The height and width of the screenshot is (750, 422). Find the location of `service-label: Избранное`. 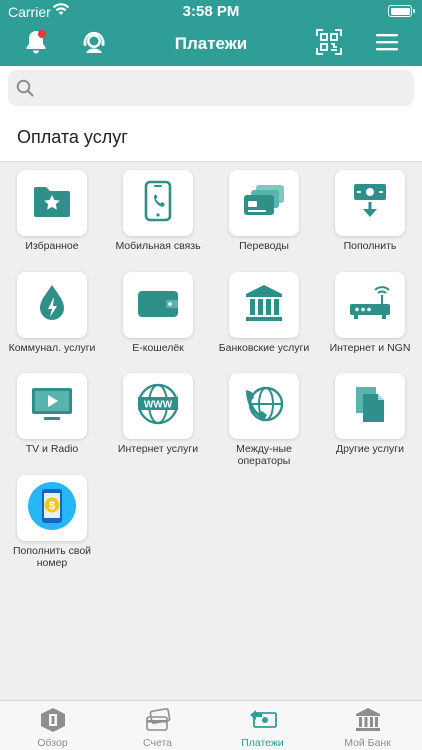

service-label: Избранное is located at coordinates (52, 246).